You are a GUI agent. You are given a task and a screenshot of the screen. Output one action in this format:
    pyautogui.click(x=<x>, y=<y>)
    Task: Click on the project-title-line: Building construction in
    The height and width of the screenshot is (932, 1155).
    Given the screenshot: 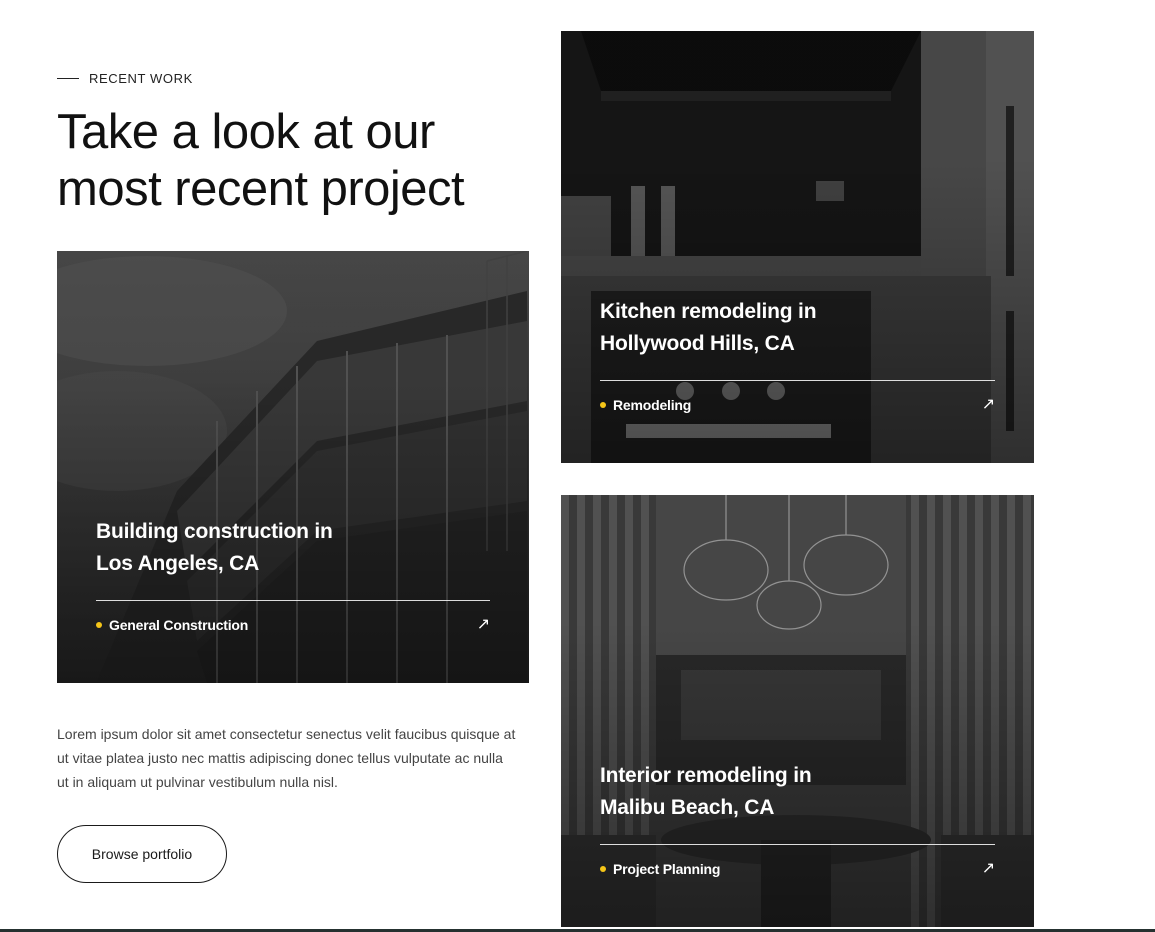 What is the action you would take?
    pyautogui.click(x=214, y=531)
    